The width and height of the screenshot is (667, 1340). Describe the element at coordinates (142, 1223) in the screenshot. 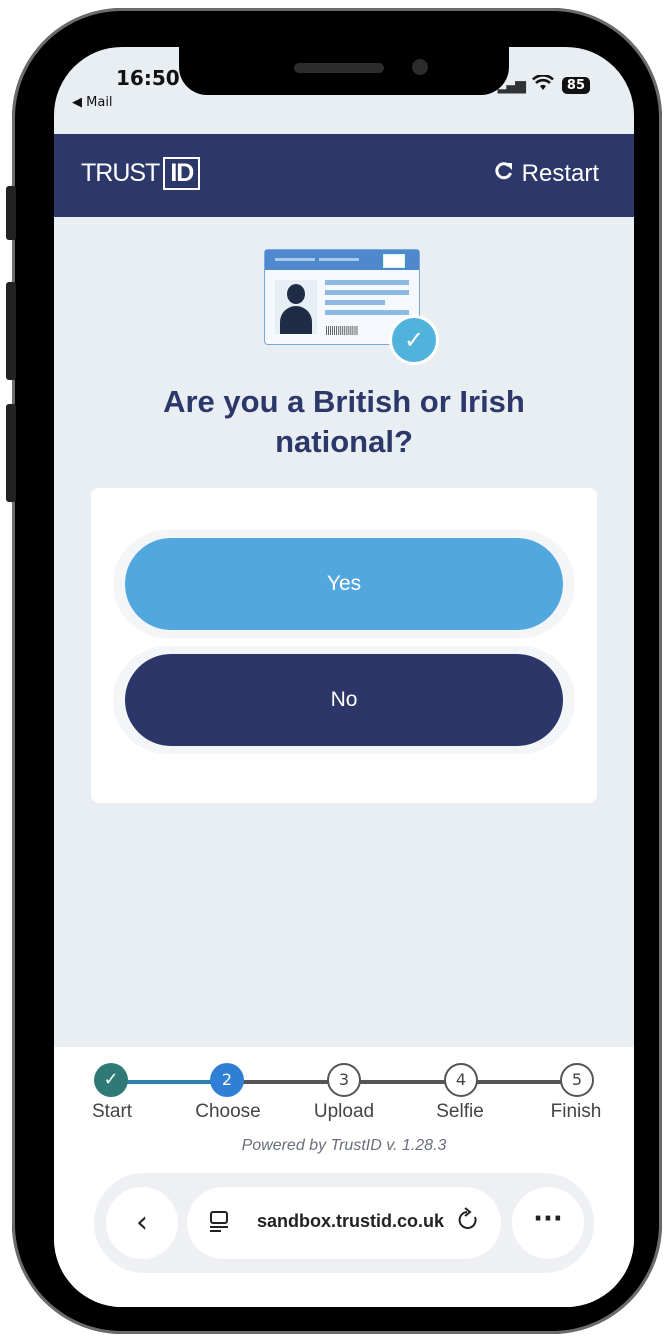

I see `back-chevron-icon: ‹` at that location.